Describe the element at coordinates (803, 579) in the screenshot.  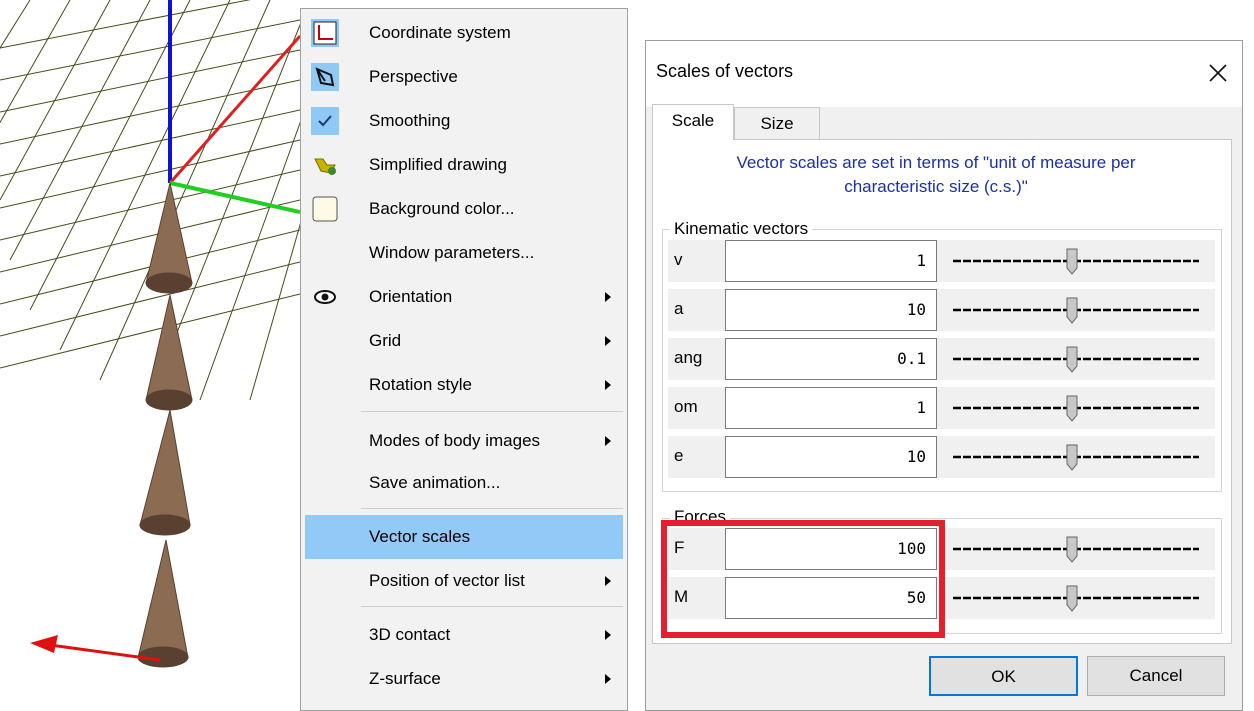
I see `forces-highlight-box` at that location.